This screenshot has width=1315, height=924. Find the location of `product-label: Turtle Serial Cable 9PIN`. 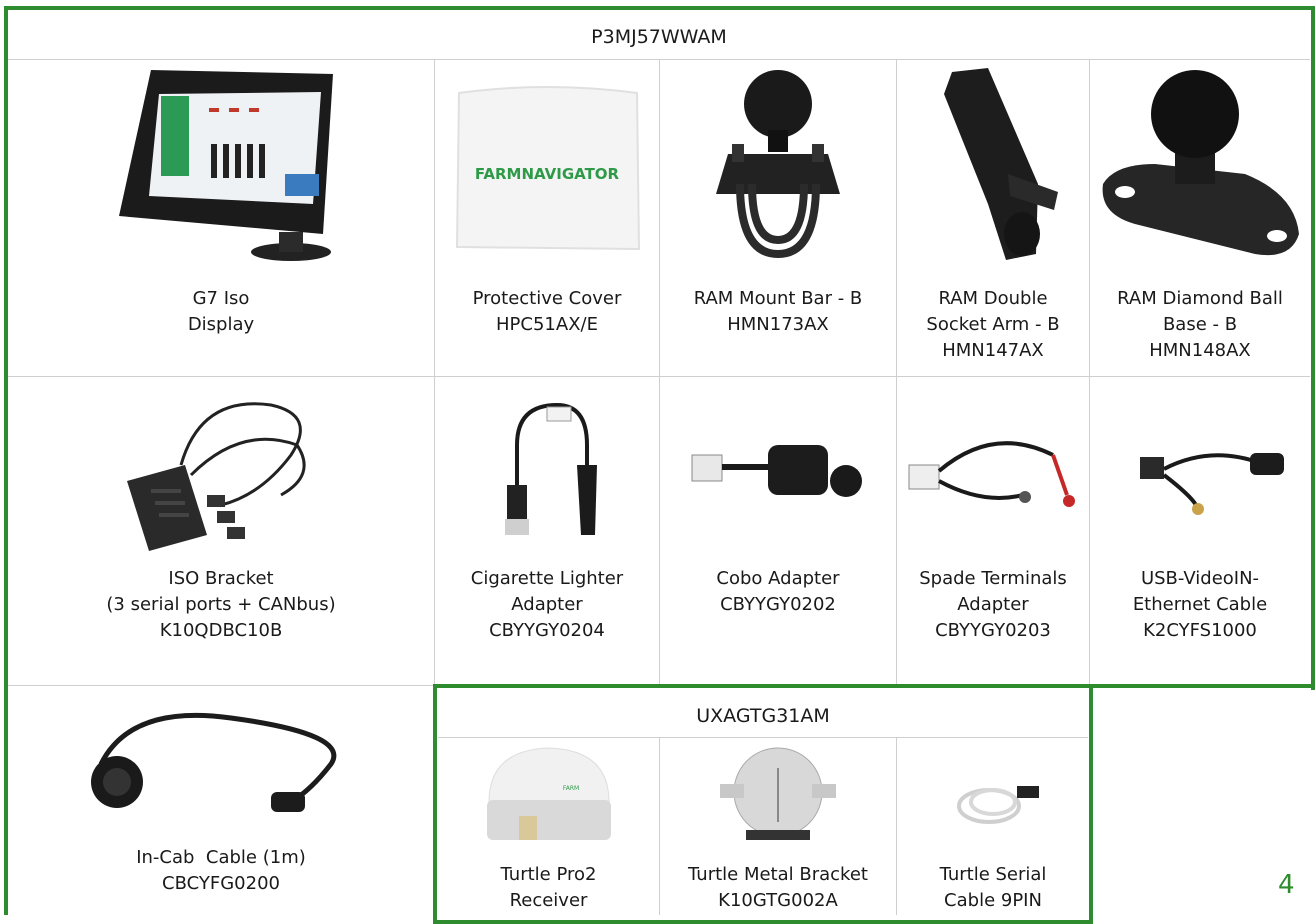

product-label: Turtle Serial Cable 9PIN is located at coordinates (993, 887).